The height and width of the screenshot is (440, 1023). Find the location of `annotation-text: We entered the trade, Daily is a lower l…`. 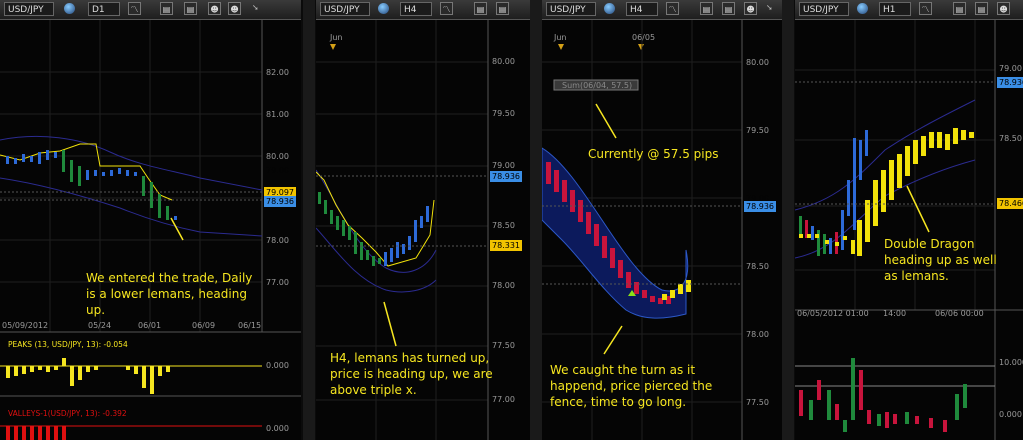

annotation-text: We entered the trade, Daily is a lower l… is located at coordinates (169, 294).